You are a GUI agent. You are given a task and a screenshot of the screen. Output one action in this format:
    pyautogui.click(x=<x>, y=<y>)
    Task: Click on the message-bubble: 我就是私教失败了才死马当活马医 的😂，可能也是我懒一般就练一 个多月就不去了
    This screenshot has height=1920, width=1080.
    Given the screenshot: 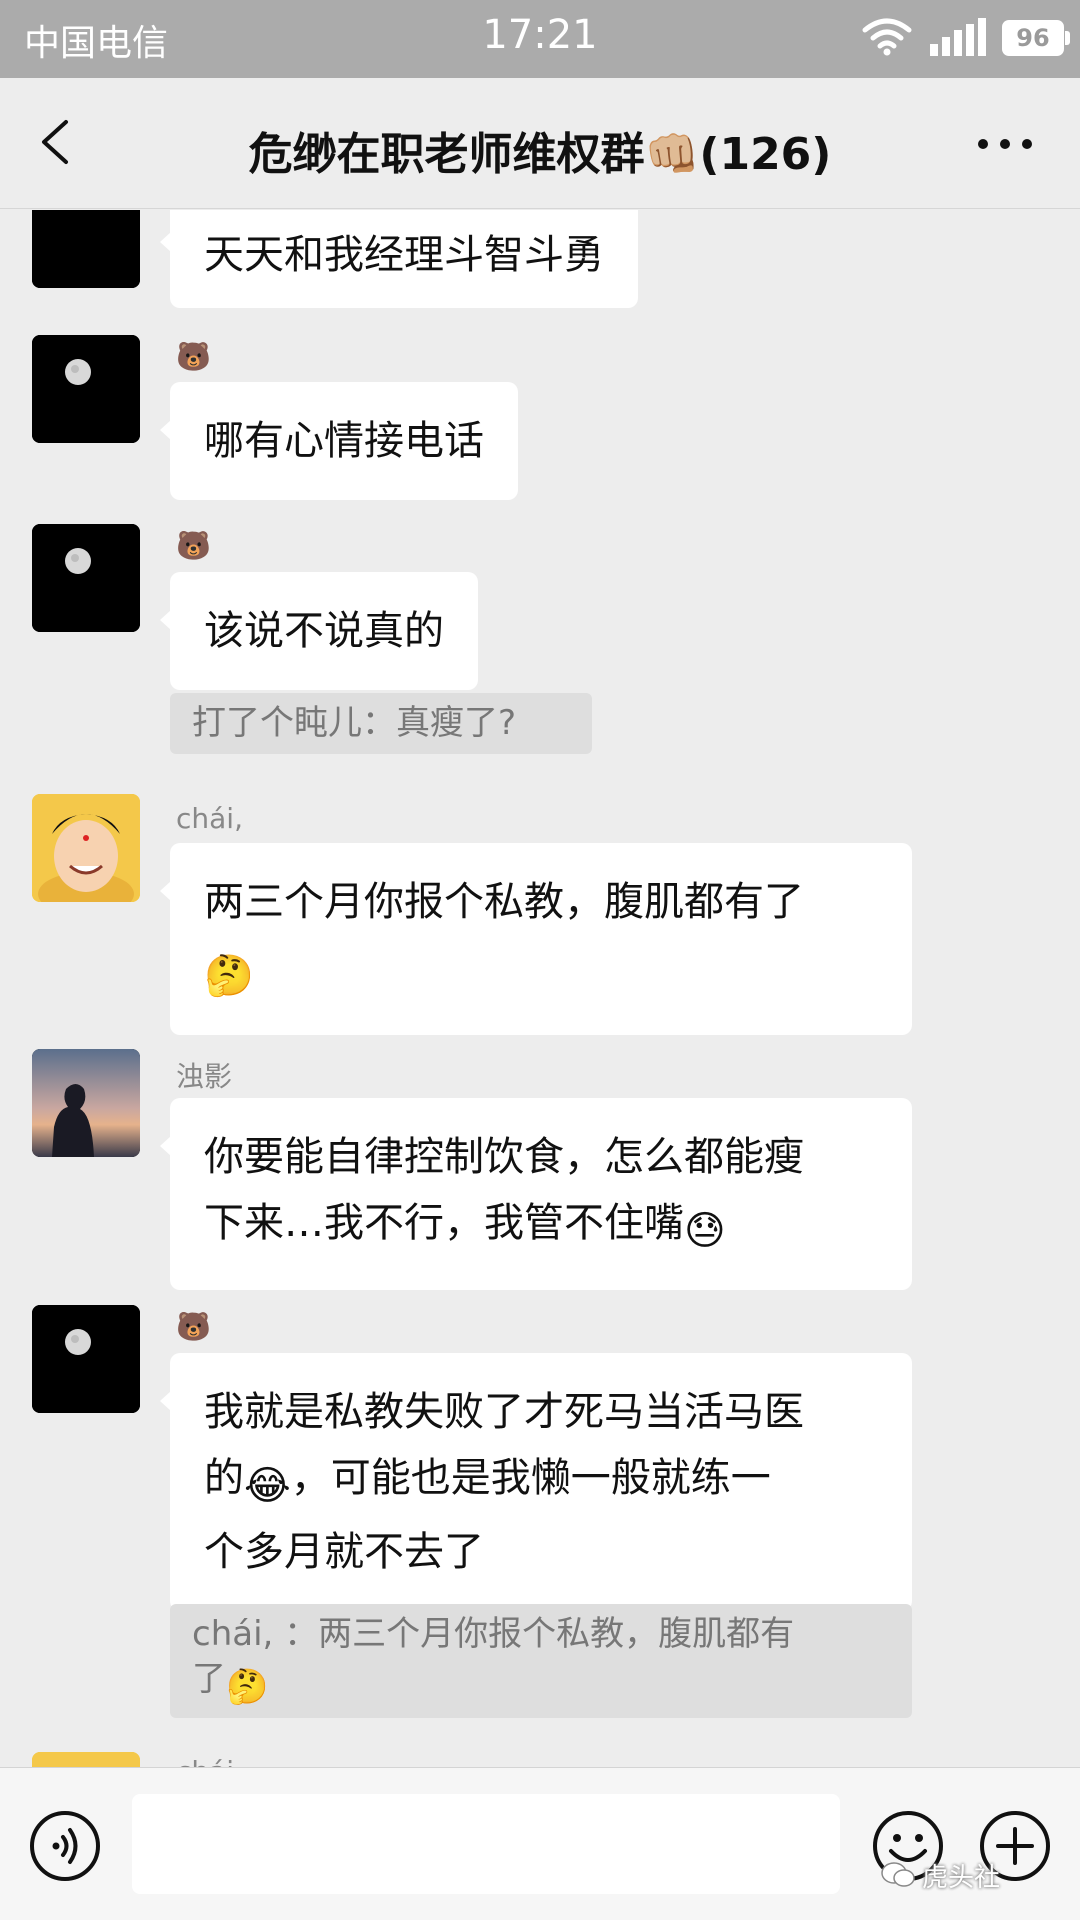 What is the action you would take?
    pyautogui.click(x=536, y=1482)
    